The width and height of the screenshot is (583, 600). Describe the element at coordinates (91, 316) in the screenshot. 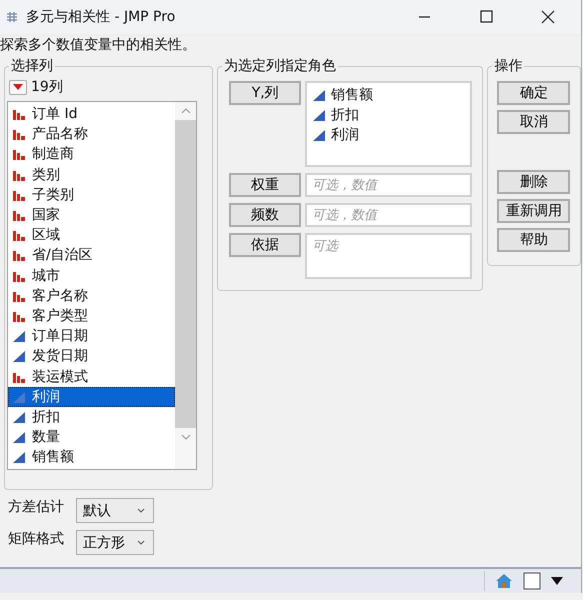

I see `list-item: 客户类型` at that location.